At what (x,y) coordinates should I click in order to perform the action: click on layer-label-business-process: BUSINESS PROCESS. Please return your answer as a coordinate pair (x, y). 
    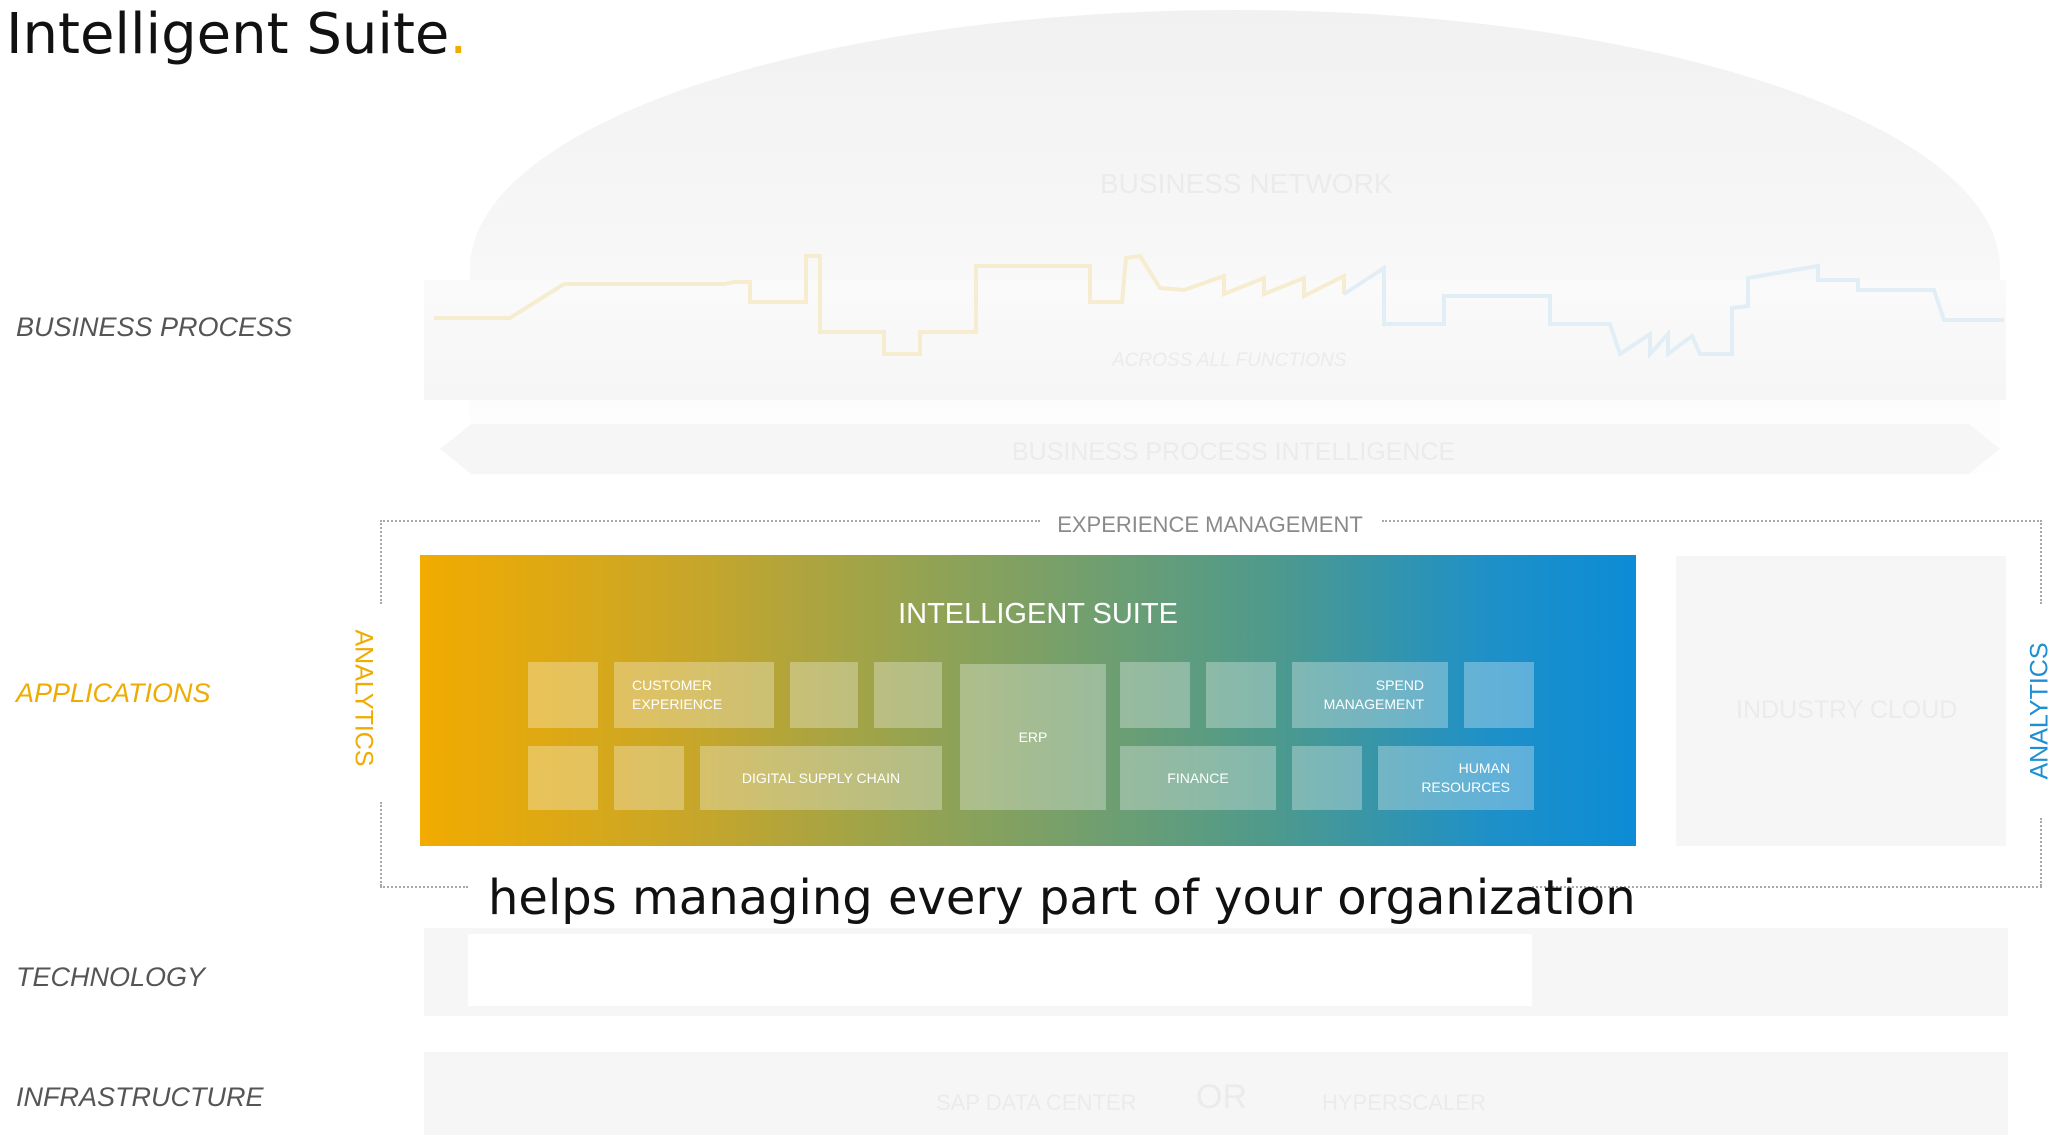
    Looking at the image, I should click on (154, 327).